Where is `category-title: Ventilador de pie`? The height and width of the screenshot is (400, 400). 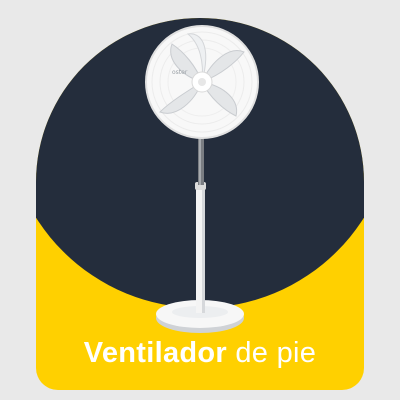
category-title: Ventilador de pie is located at coordinates (200, 353).